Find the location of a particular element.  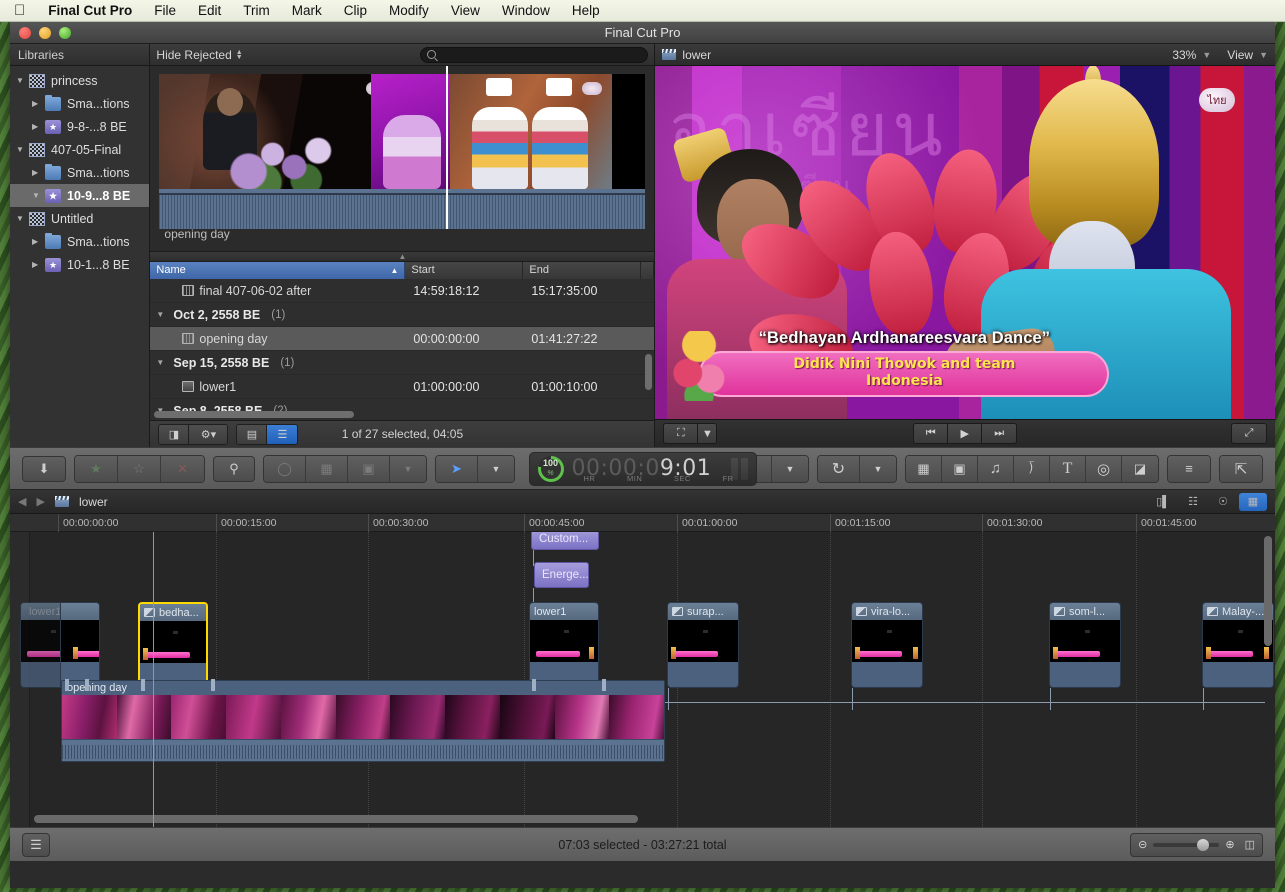

stepper-icon: ▲ ▼ is located at coordinates (239, 55).